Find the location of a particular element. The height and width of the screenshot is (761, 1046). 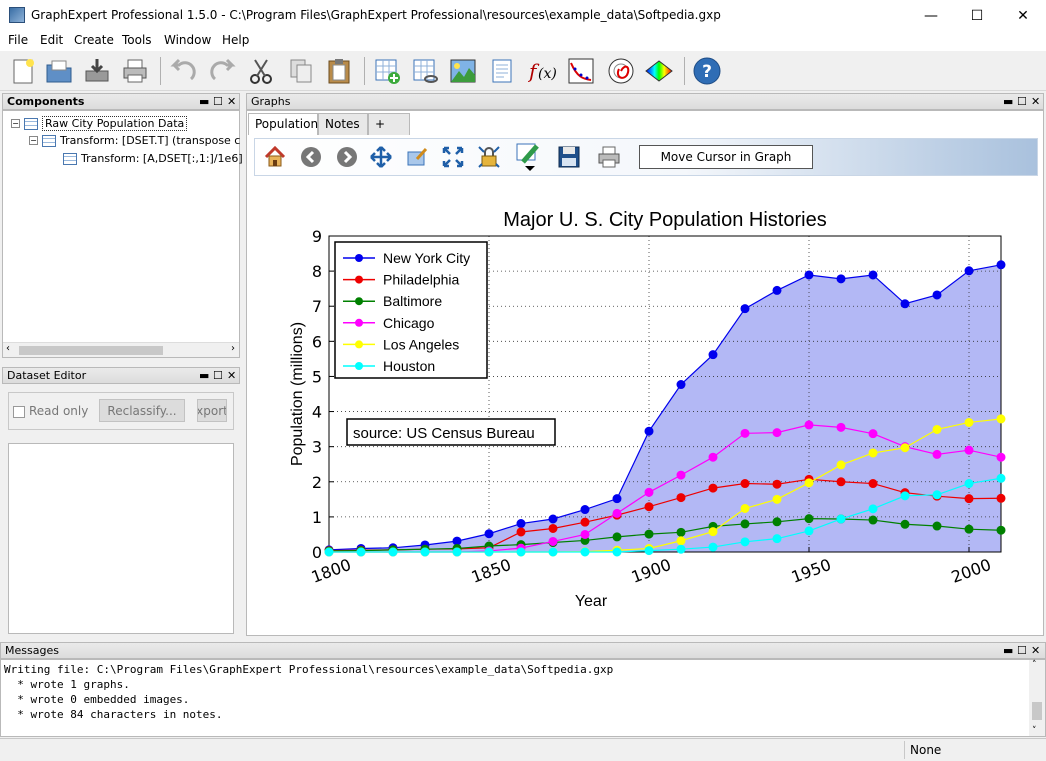

function-icon: f (x) is located at coordinates (543, 71).